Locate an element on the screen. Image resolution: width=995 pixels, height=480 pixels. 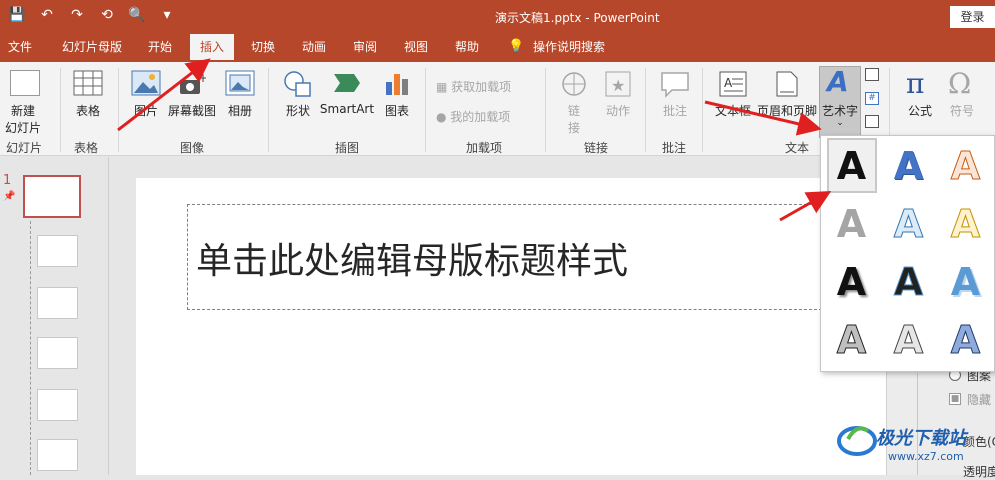
arrow-to-insert-tab is located at coordinates (164, 95).